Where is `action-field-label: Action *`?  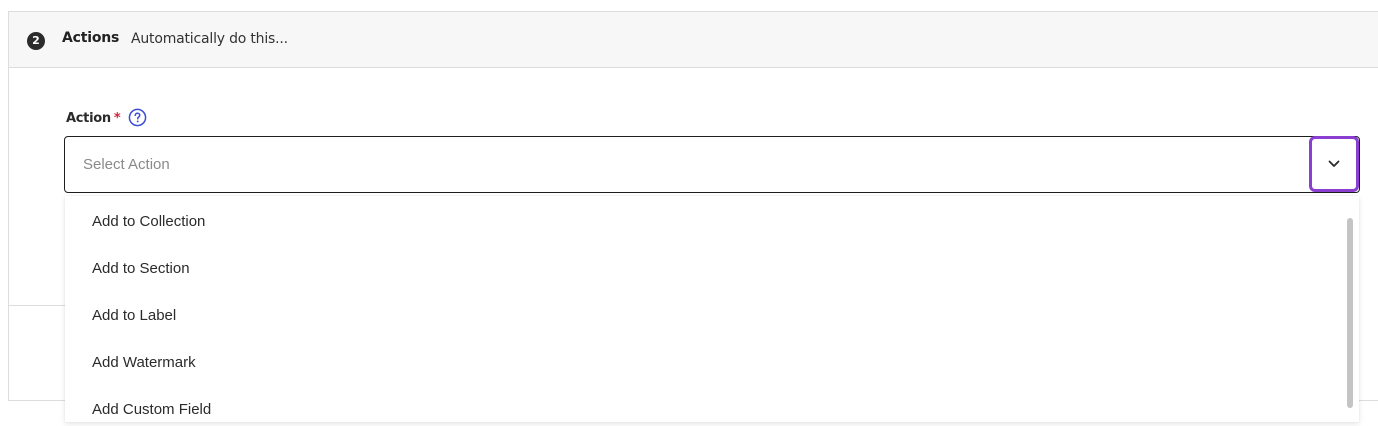 action-field-label: Action * is located at coordinates (93, 118).